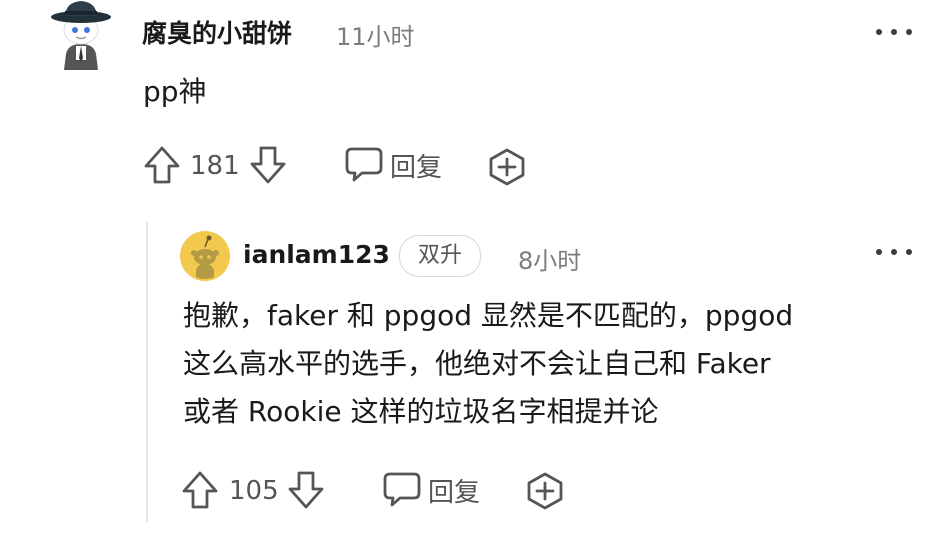  I want to click on timestamp: 8小时, so click(550, 261).